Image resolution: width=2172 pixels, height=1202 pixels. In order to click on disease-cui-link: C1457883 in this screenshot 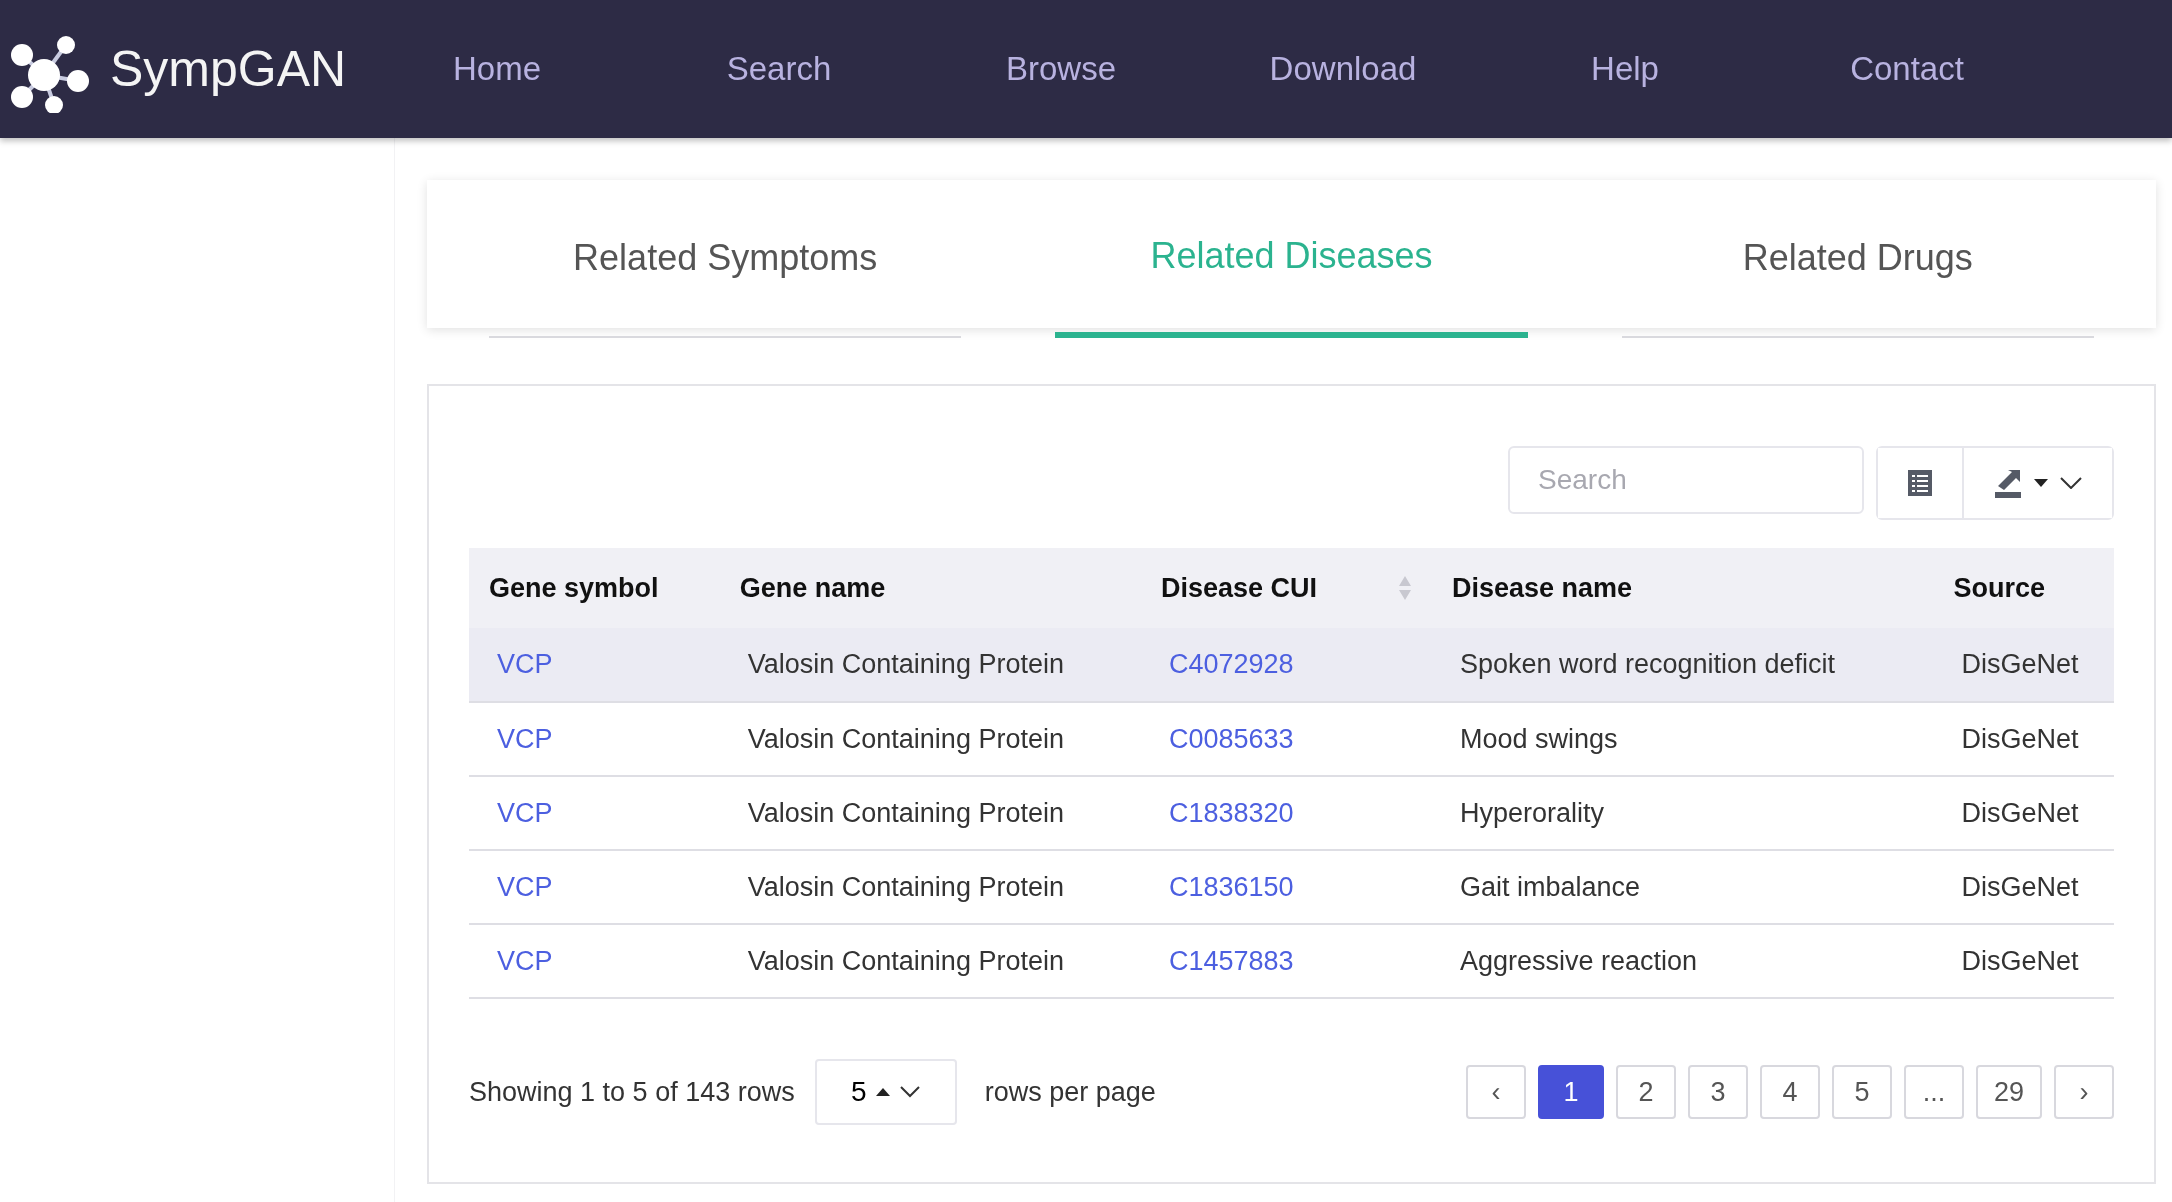, I will do `click(1231, 960)`.